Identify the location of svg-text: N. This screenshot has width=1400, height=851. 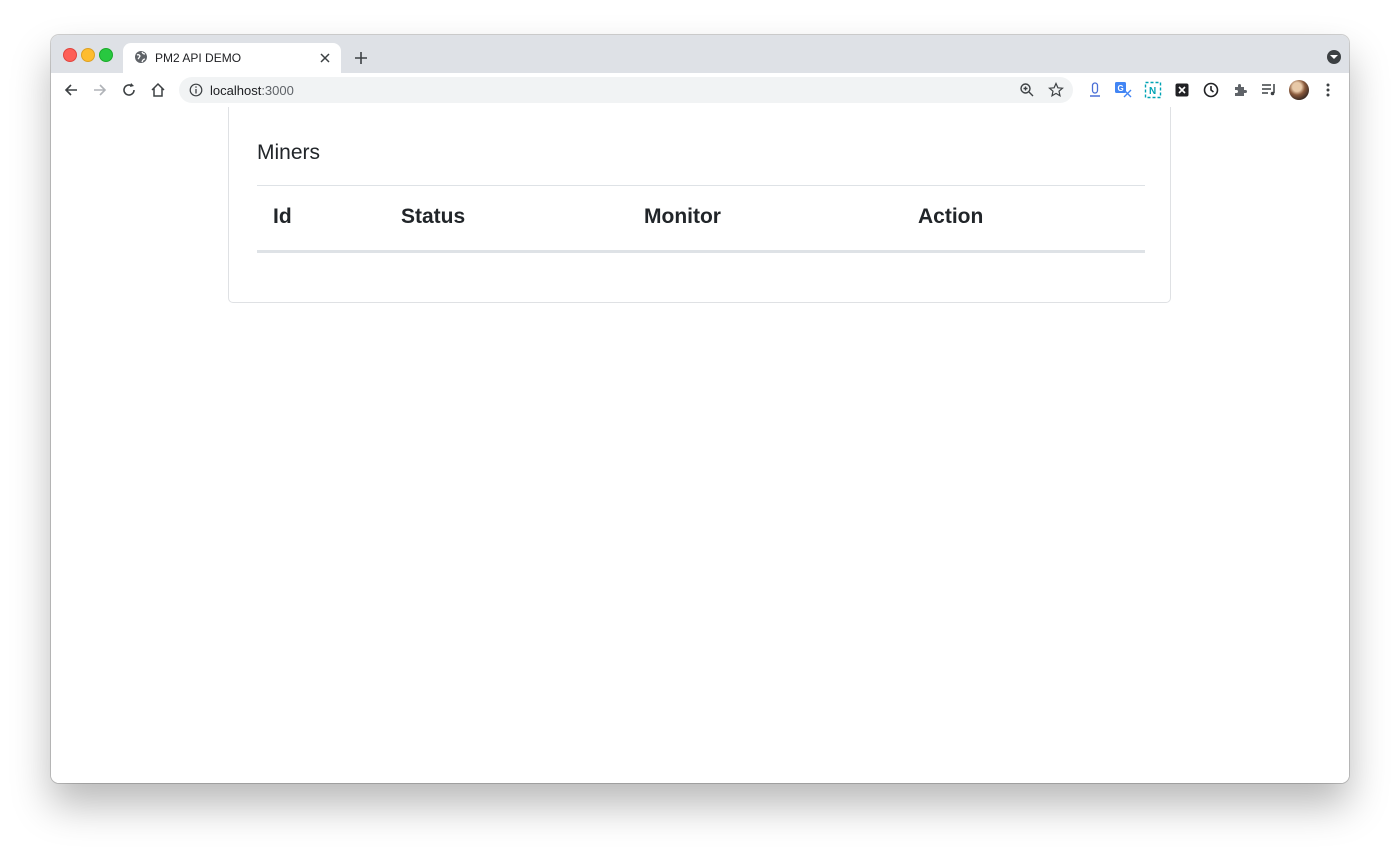
(1152, 91).